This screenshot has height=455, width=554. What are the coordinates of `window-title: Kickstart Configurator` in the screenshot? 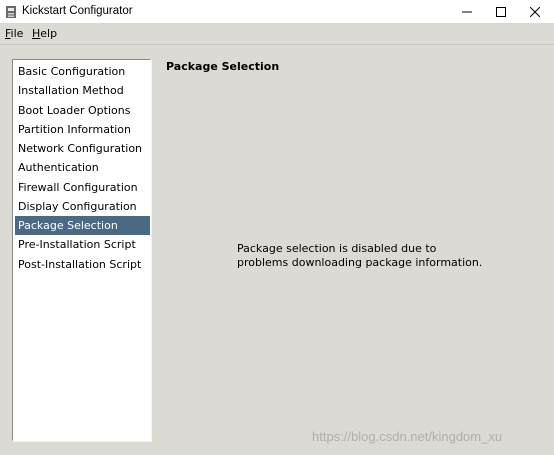 It's located at (77, 11).